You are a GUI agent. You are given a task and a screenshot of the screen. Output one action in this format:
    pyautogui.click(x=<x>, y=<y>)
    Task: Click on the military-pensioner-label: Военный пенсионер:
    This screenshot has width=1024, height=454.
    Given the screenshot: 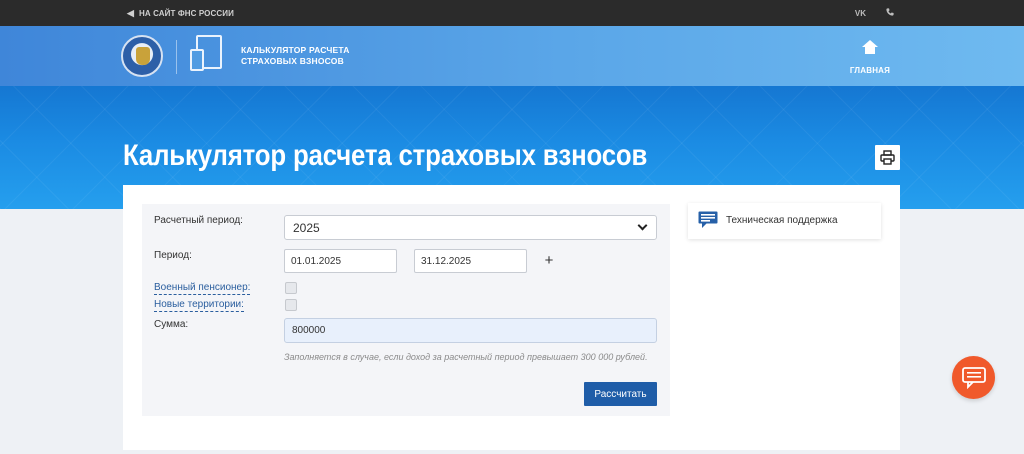 What is the action you would take?
    pyautogui.click(x=202, y=288)
    